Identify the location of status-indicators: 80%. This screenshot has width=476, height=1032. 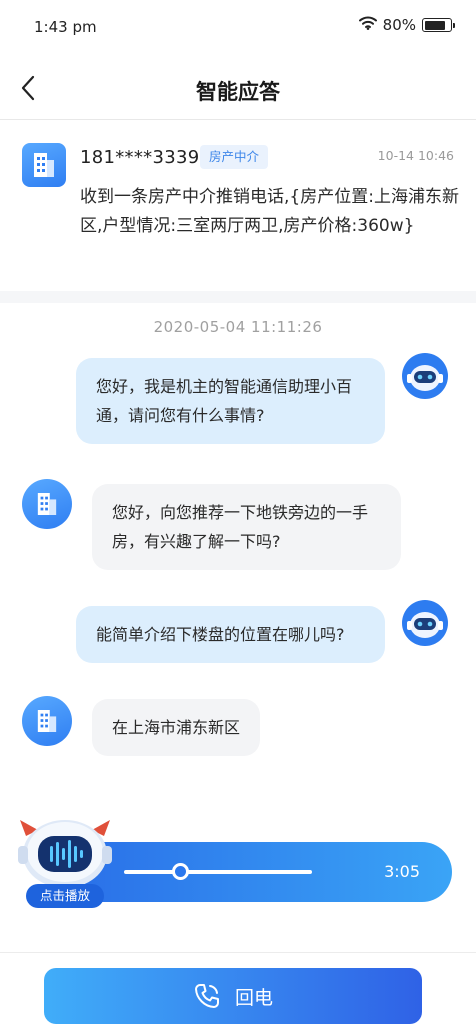
(406, 25).